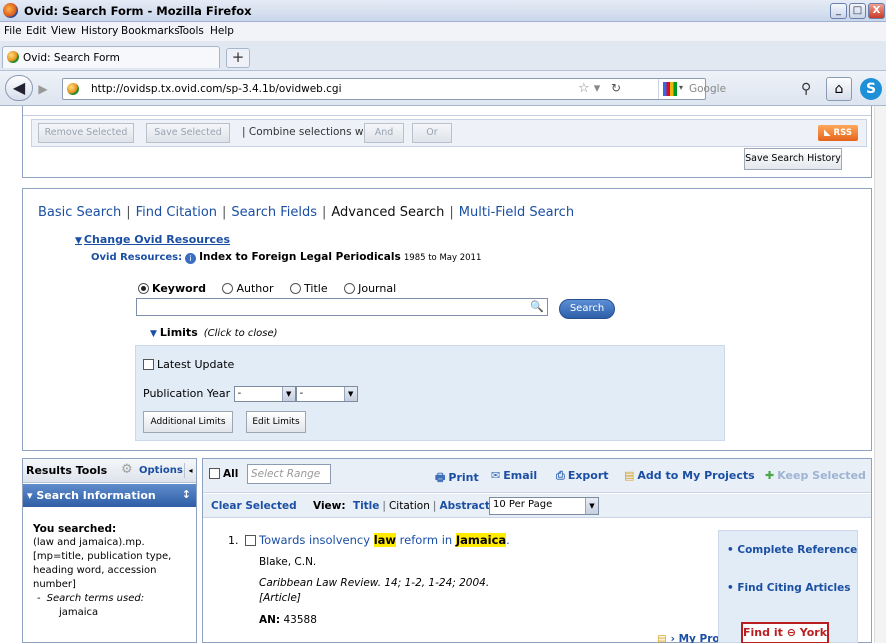  What do you see at coordinates (280, 598) in the screenshot?
I see `record-type: [Article]` at bounding box center [280, 598].